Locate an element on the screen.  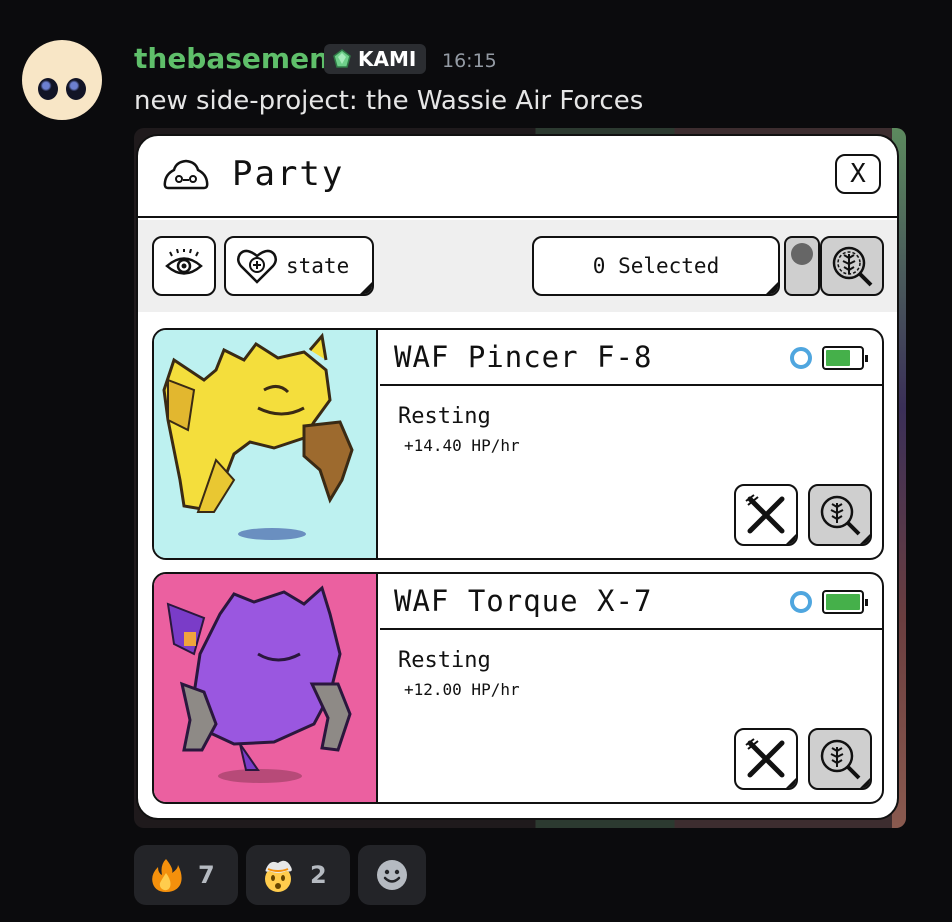
panel-title: Party is located at coordinates (288, 174).